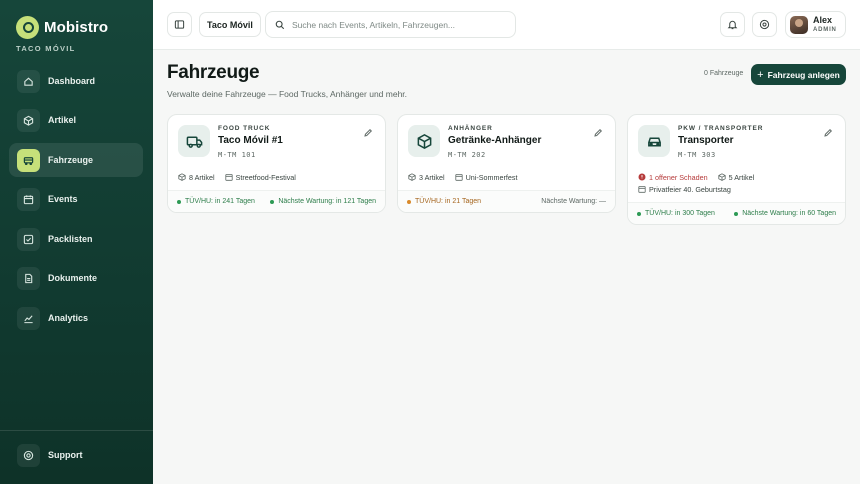 This screenshot has width=860, height=484. I want to click on brand-name: Mobistro, so click(76, 27).